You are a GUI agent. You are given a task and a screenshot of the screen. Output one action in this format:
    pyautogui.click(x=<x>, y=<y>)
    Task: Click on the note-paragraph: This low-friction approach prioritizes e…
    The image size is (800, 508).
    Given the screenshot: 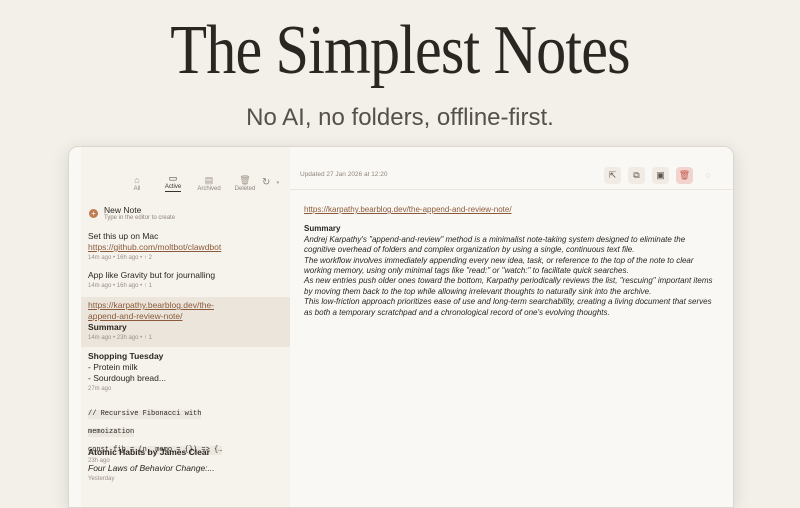 What is the action you would take?
    pyautogui.click(x=508, y=307)
    